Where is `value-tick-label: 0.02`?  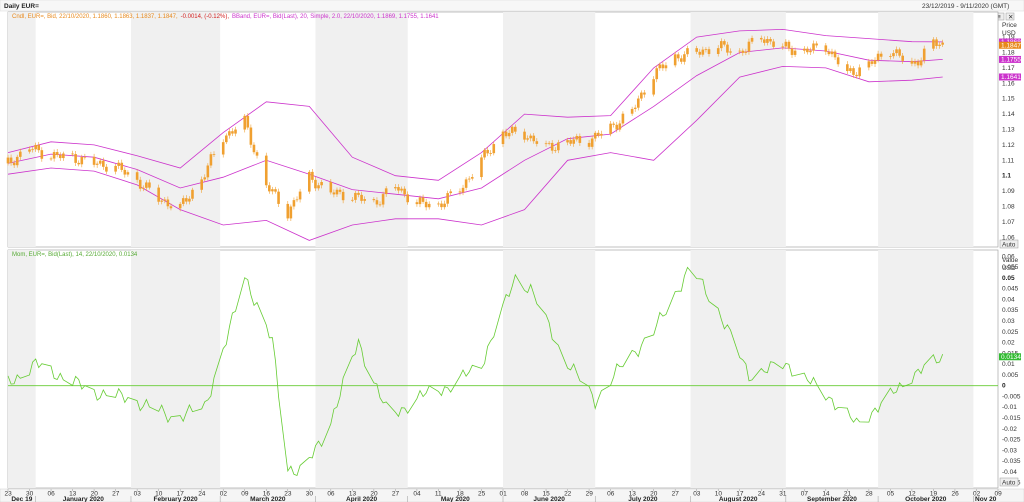 value-tick-label: 0.02 is located at coordinates (1008, 343).